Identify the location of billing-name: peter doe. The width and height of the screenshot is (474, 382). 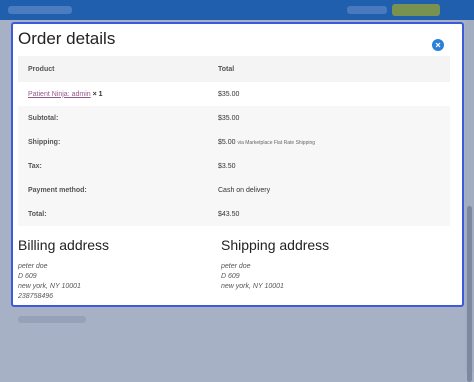
(33, 266).